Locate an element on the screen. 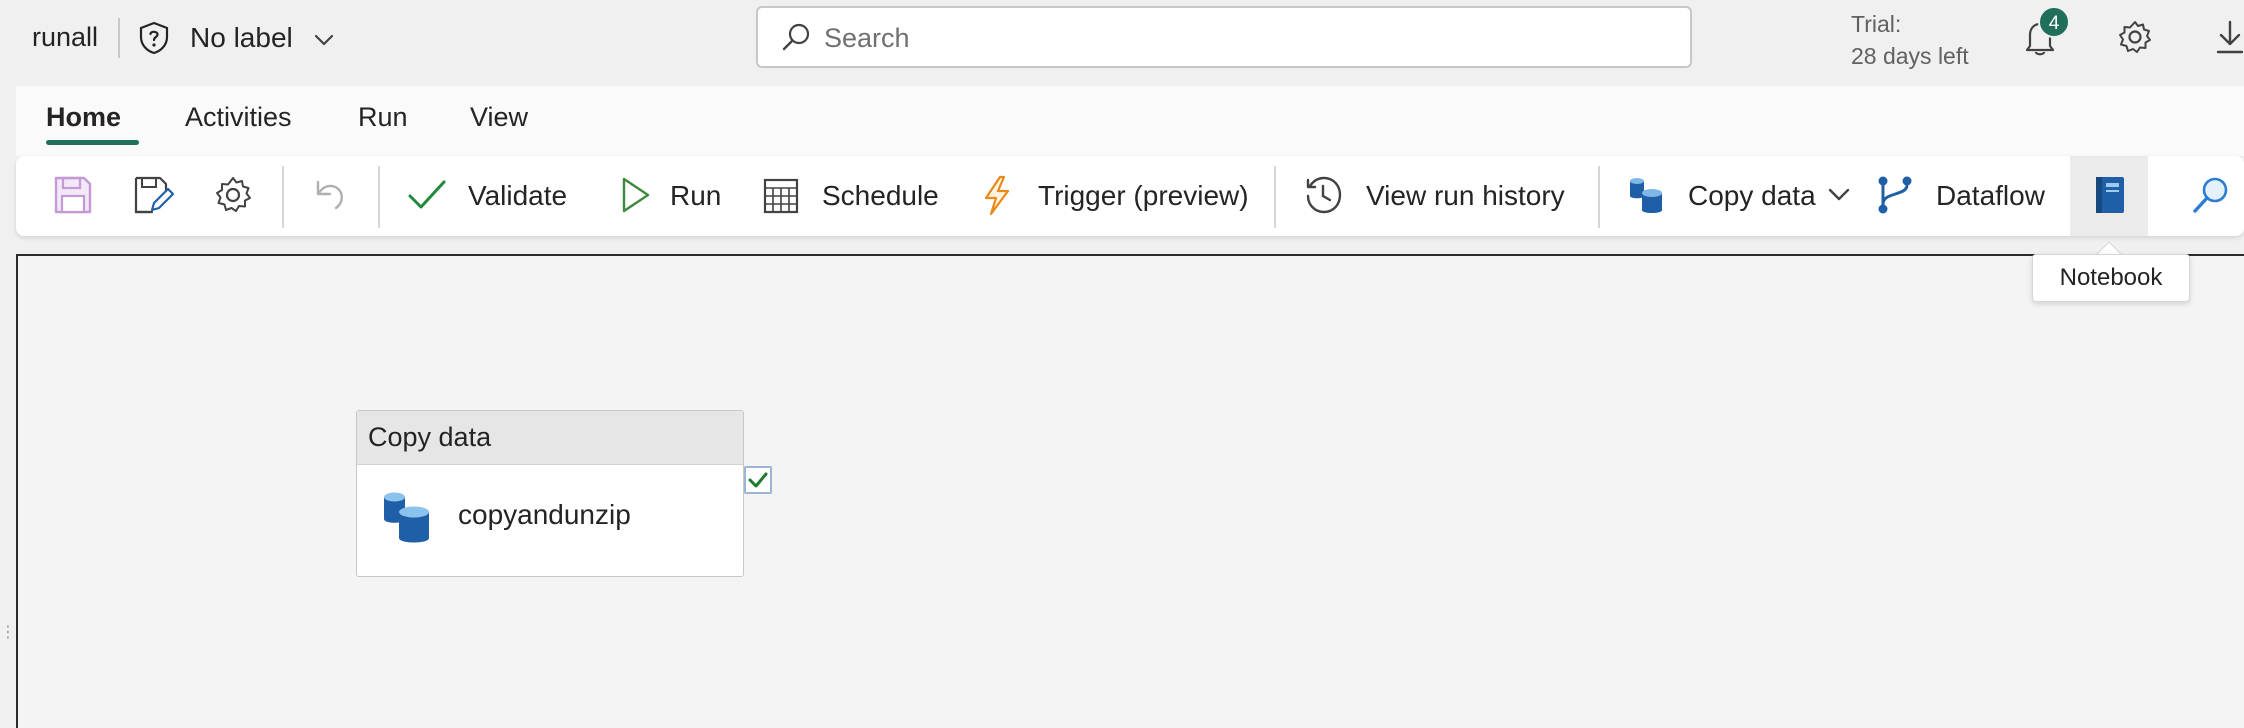 This screenshot has height=728, width=2244. active-tab-indicator is located at coordinates (92, 142).